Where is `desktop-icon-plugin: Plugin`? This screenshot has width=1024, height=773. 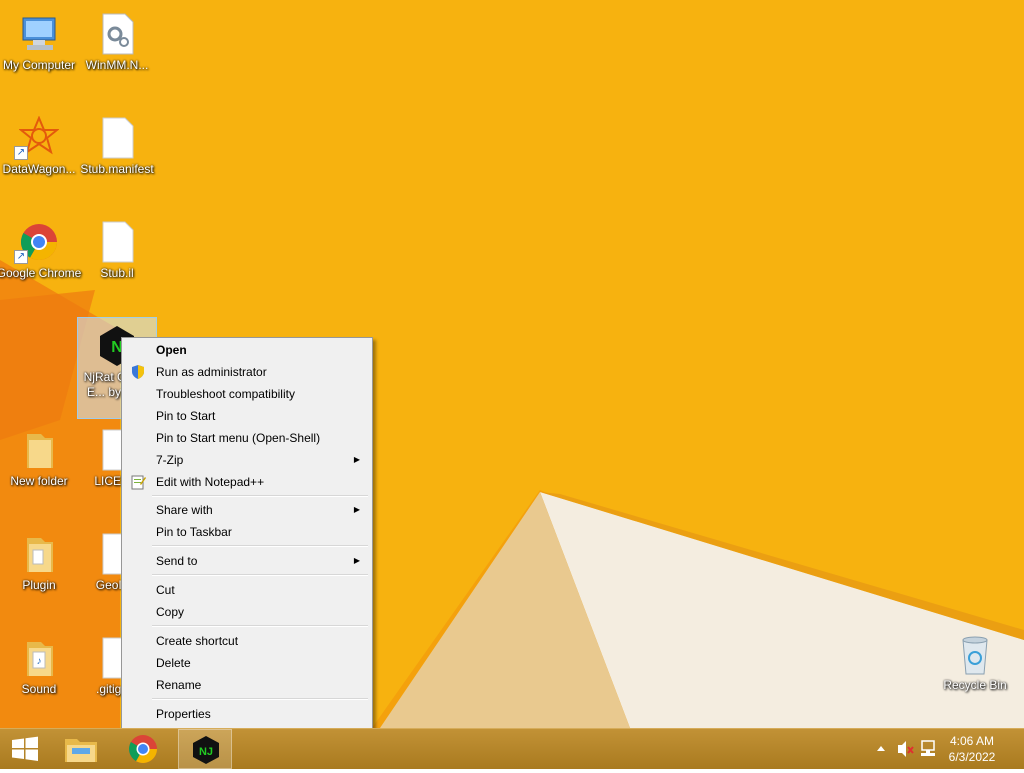
desktop-icon-plugin: Plugin is located at coordinates (39, 576).